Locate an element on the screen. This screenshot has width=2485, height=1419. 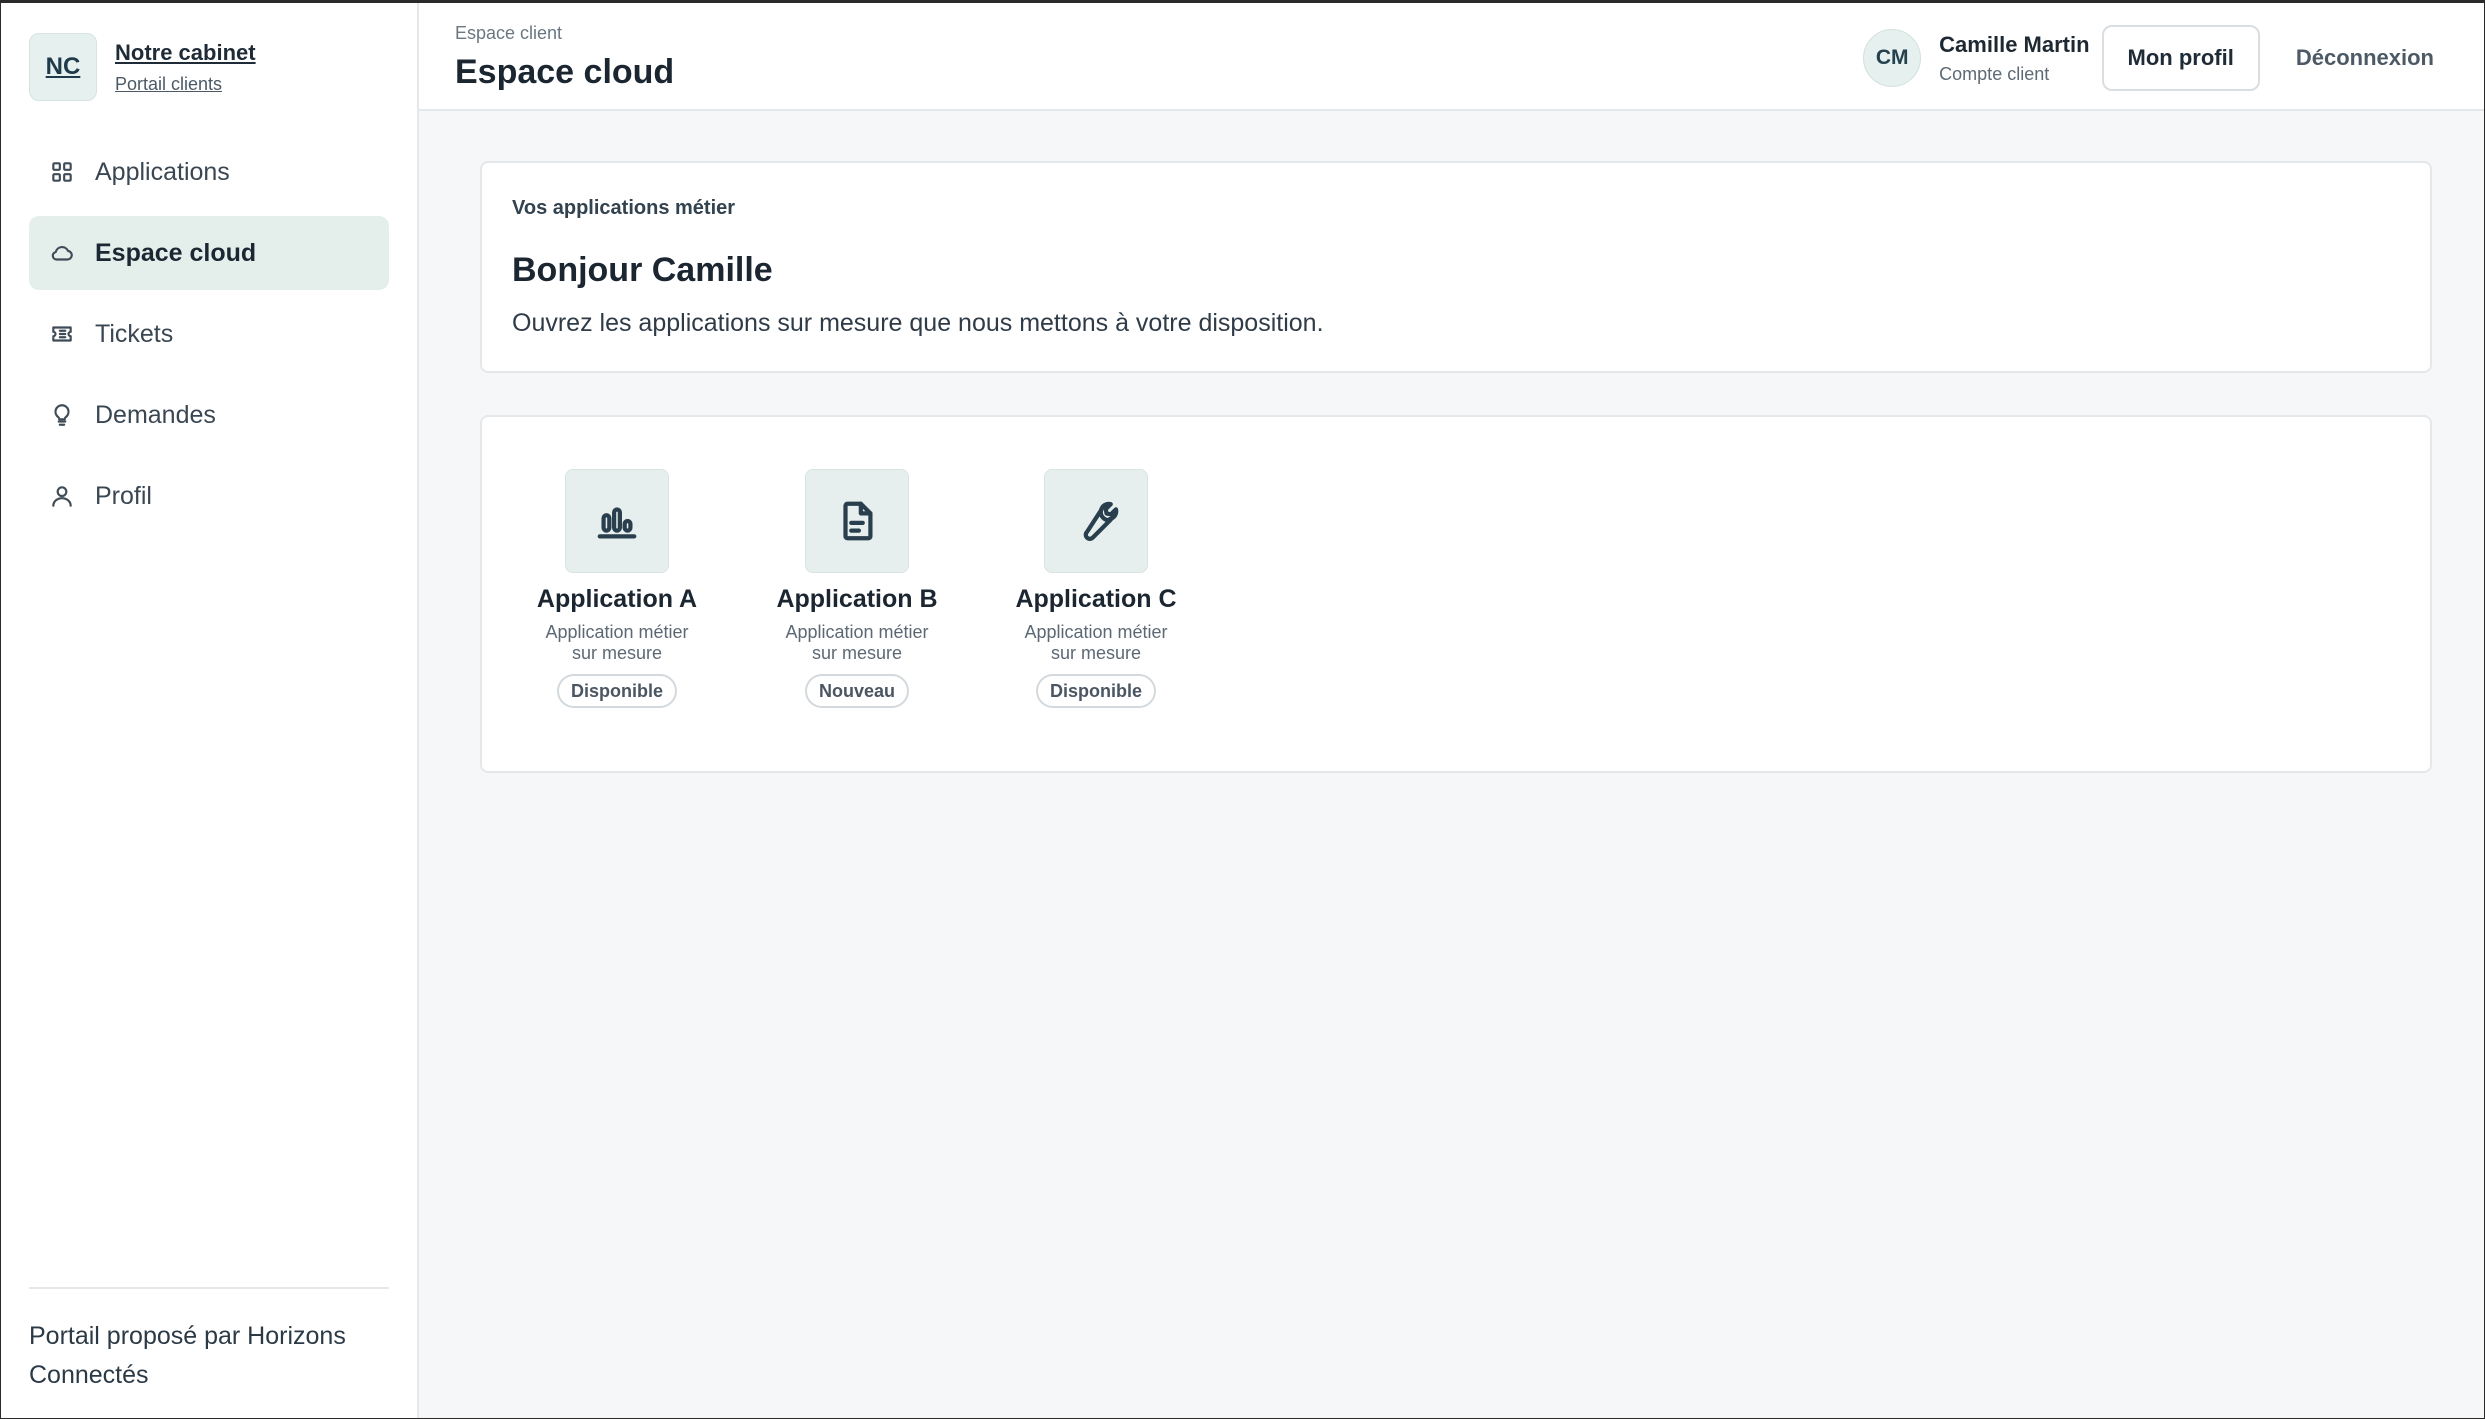
sidebar-item-label: Profil is located at coordinates (123, 495).